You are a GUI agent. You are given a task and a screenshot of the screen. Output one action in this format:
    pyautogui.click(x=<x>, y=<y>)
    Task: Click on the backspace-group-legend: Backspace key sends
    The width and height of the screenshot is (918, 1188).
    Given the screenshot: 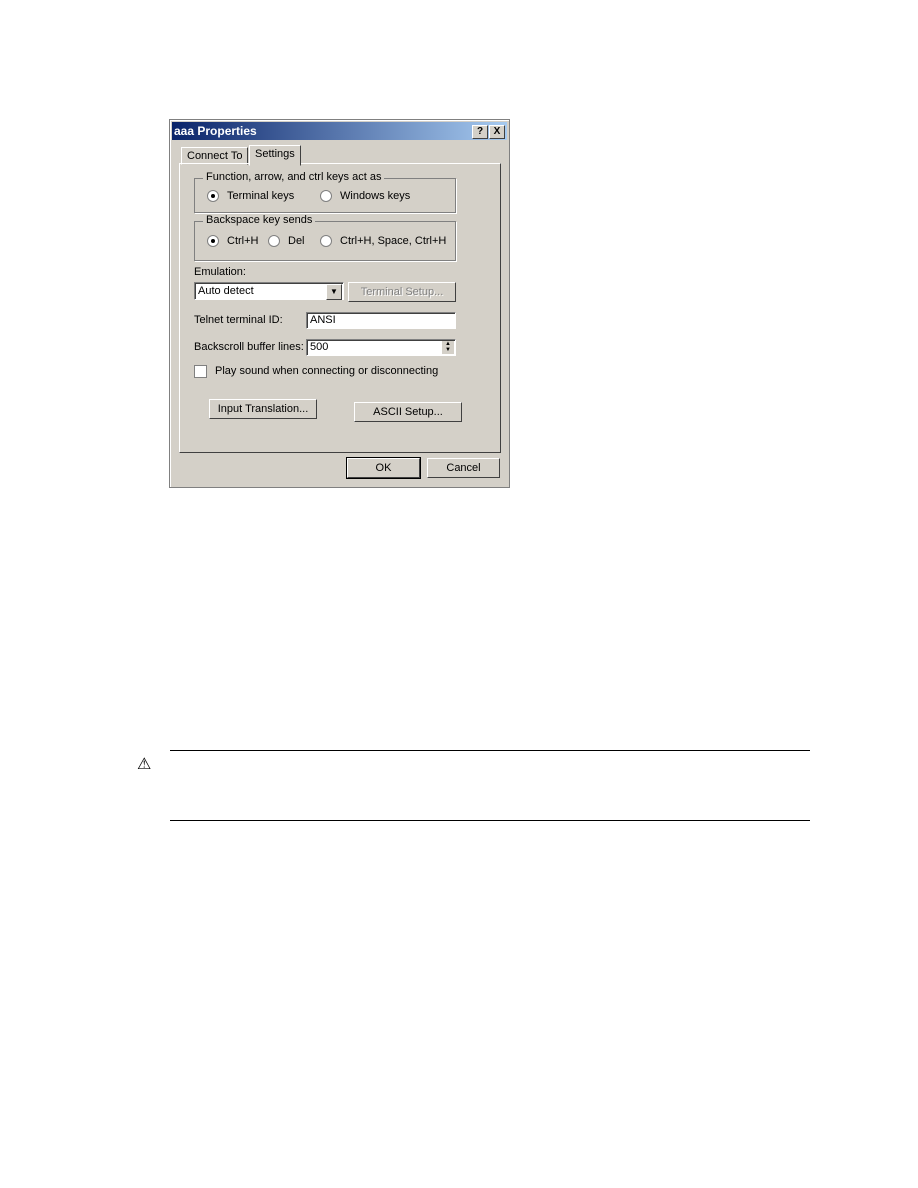 What is the action you would take?
    pyautogui.click(x=259, y=220)
    